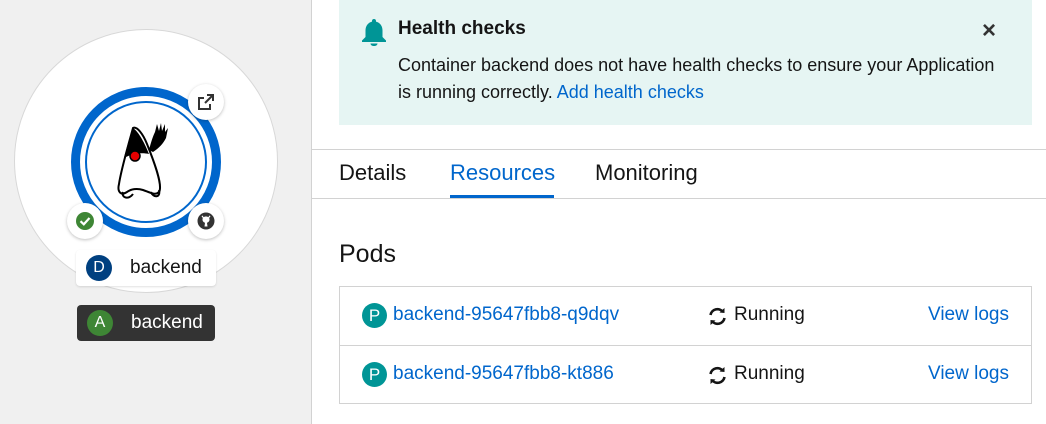 The image size is (1046, 424). Describe the element at coordinates (502, 196) in the screenshot. I see `active-tab-indicator` at that location.